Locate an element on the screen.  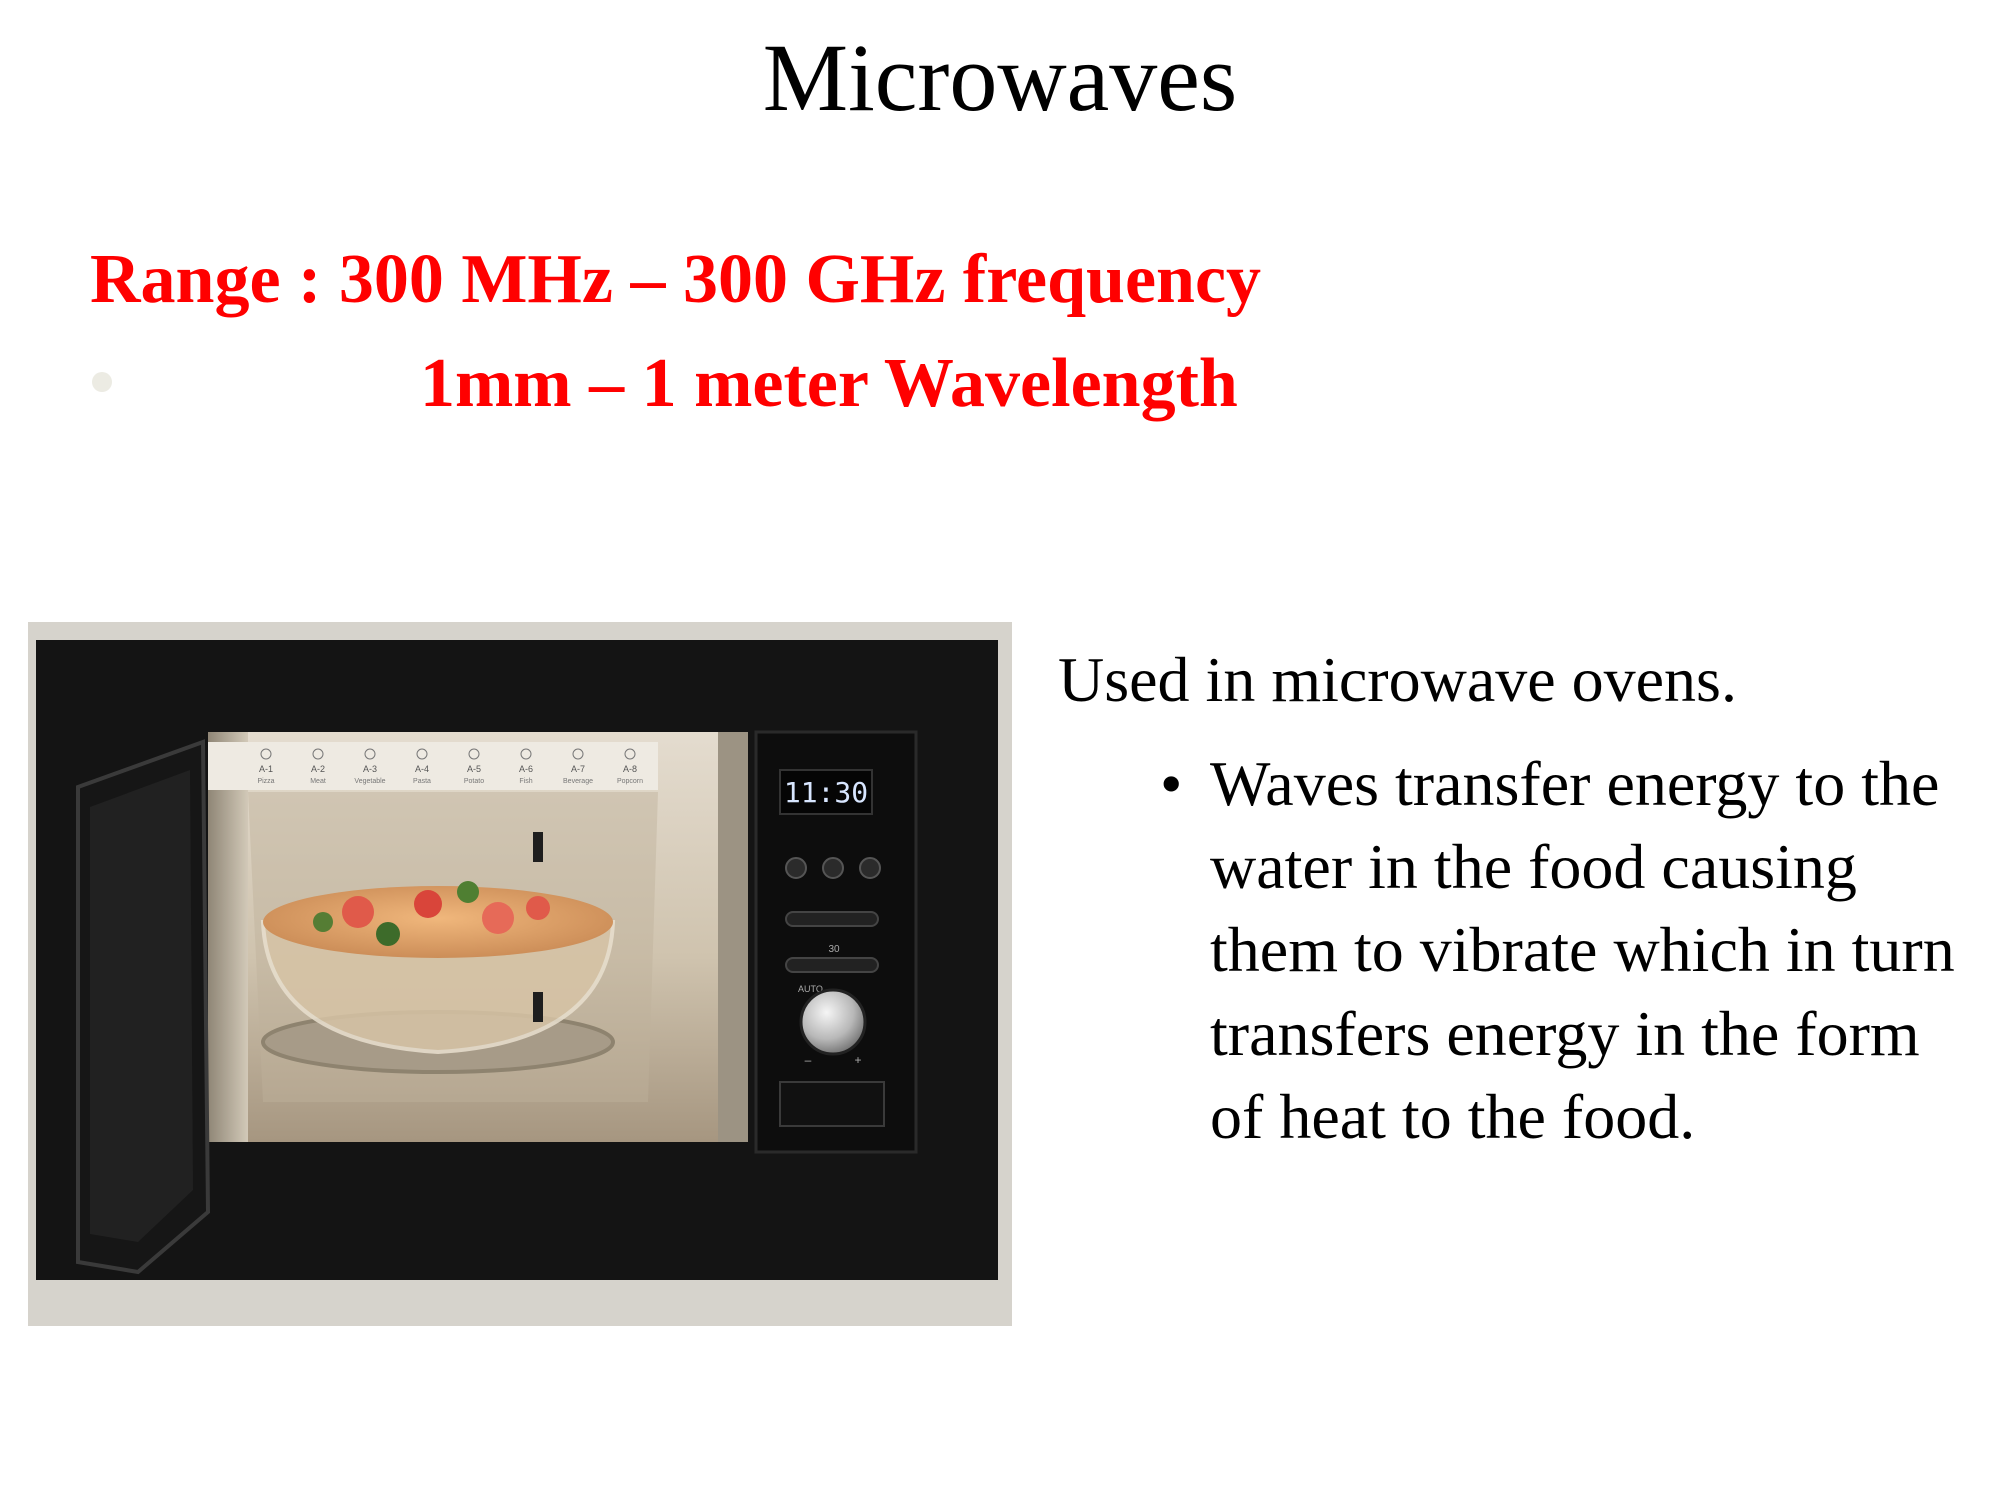
program-name: Potato is located at coordinates (474, 781).